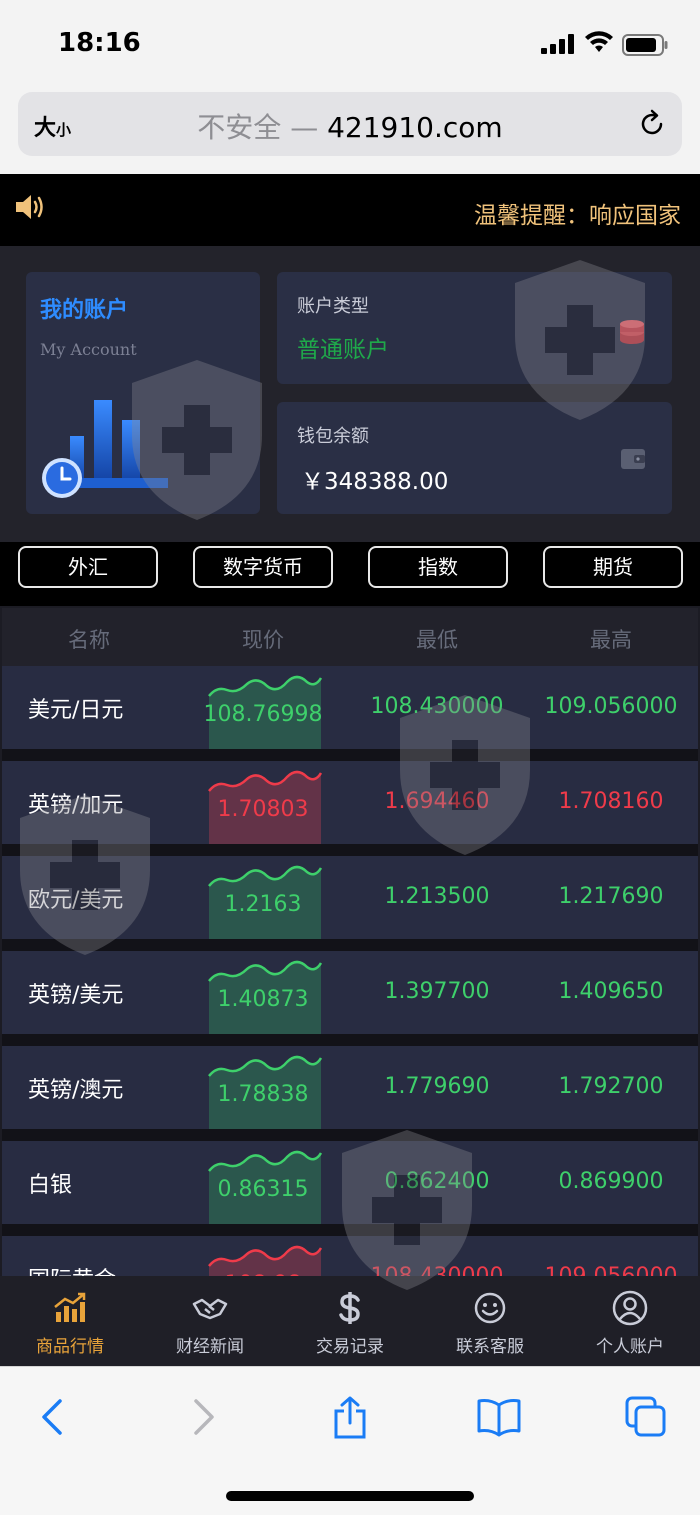  I want to click on user-icon, so click(630, 1308).